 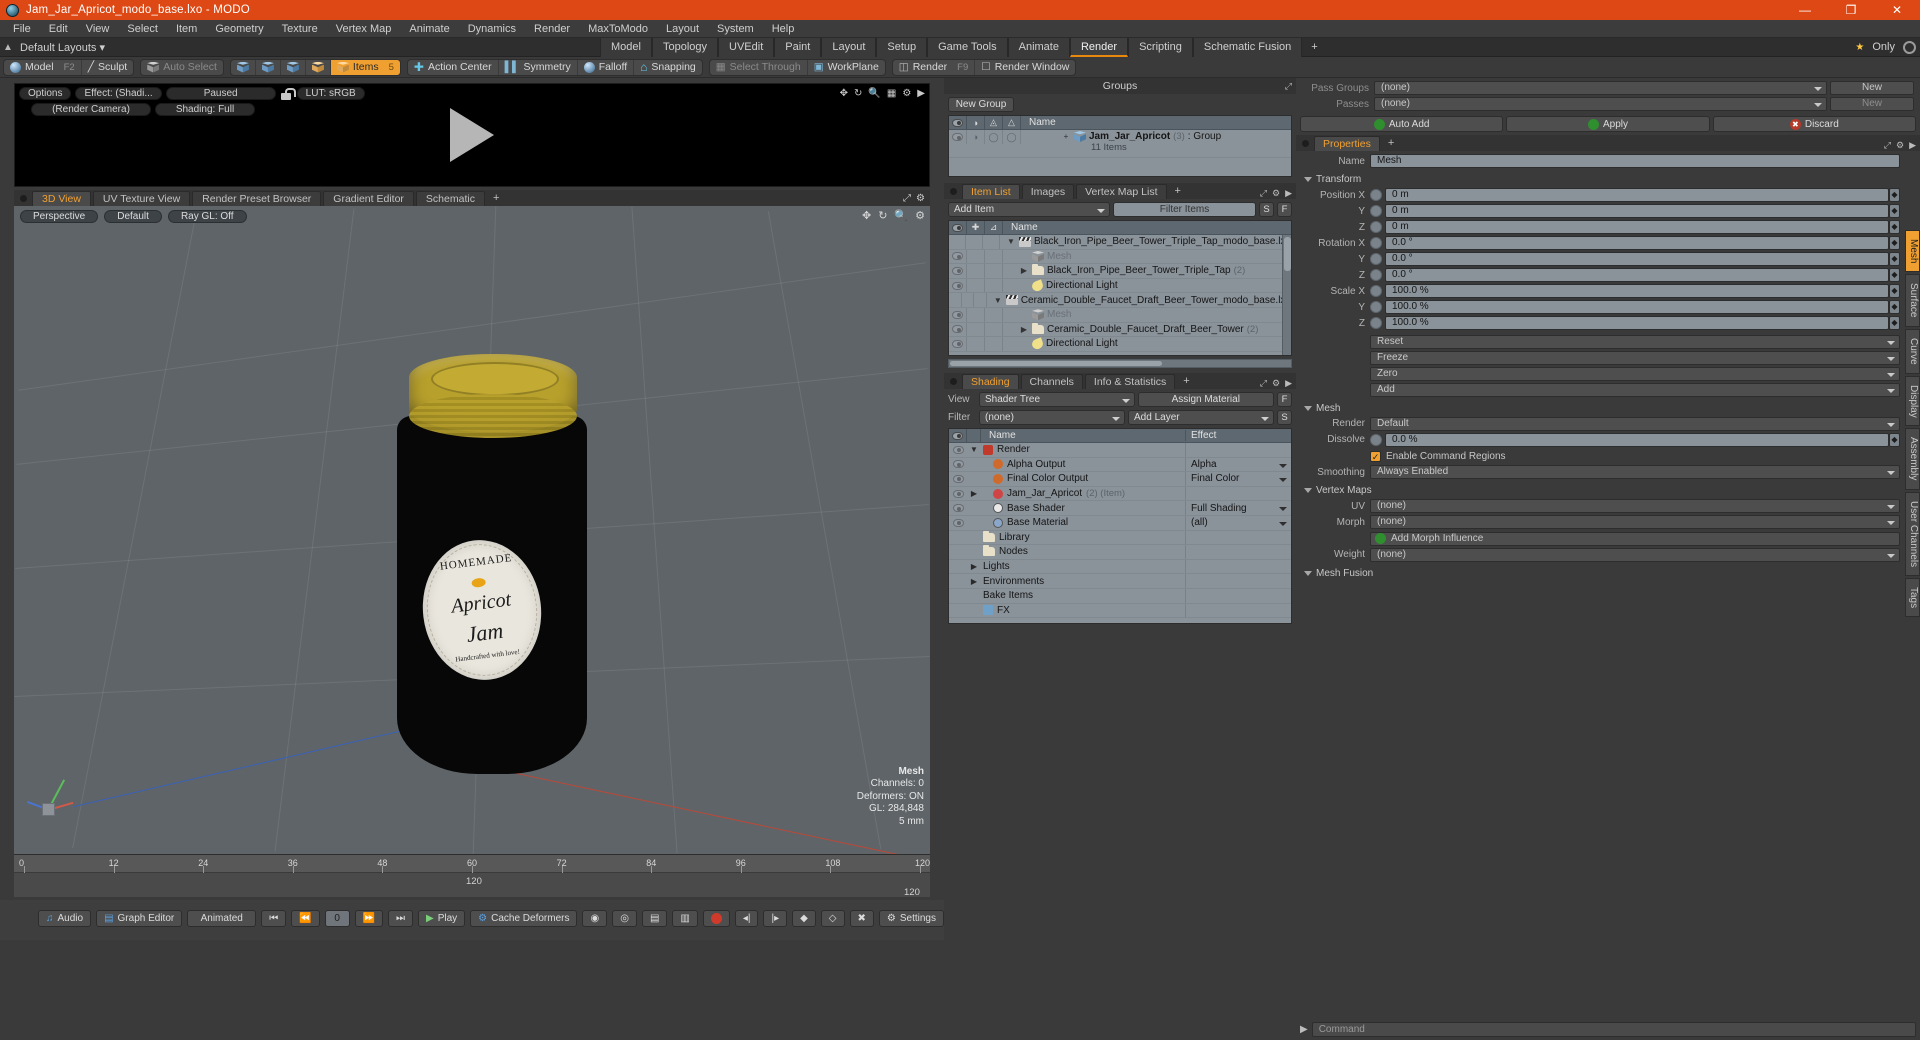 I want to click on shader-row-effect: Final Color, so click(x=1238, y=479).